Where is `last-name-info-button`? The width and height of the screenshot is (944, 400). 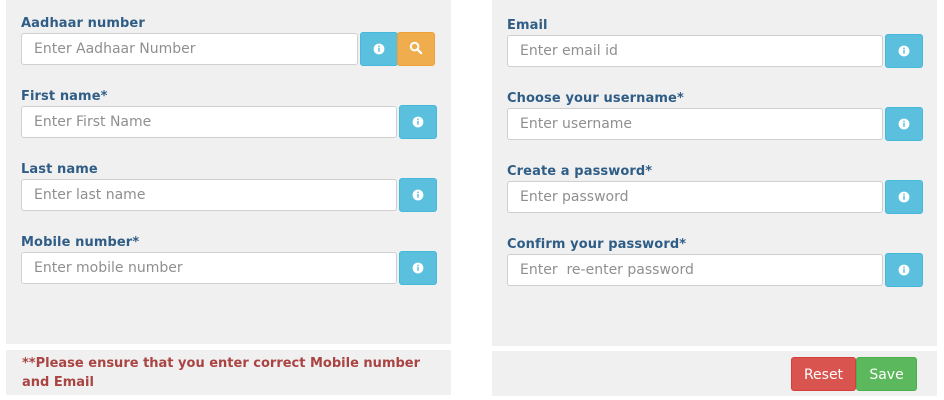
last-name-info-button is located at coordinates (418, 195).